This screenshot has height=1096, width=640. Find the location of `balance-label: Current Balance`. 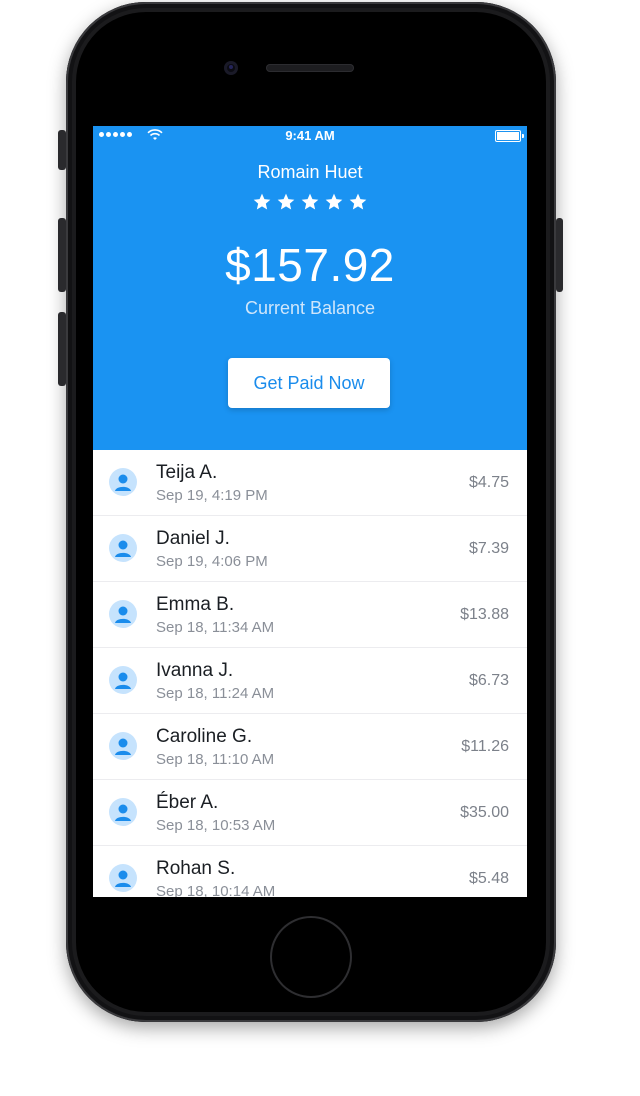

balance-label: Current Balance is located at coordinates (310, 308).